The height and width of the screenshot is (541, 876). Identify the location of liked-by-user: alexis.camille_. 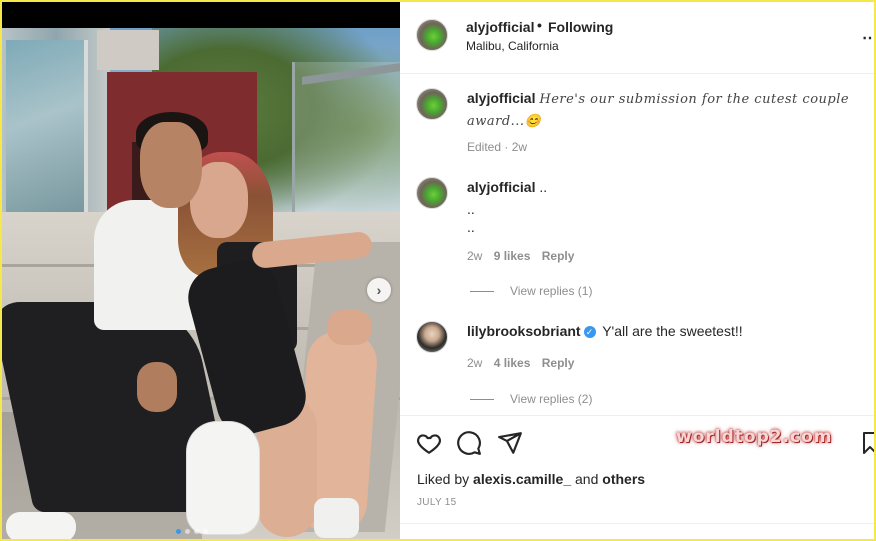
(522, 479).